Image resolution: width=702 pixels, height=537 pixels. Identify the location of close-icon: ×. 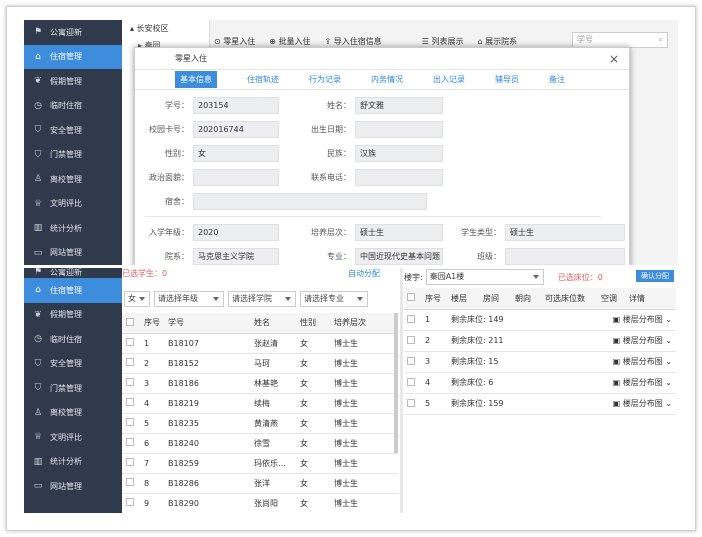
(614, 59).